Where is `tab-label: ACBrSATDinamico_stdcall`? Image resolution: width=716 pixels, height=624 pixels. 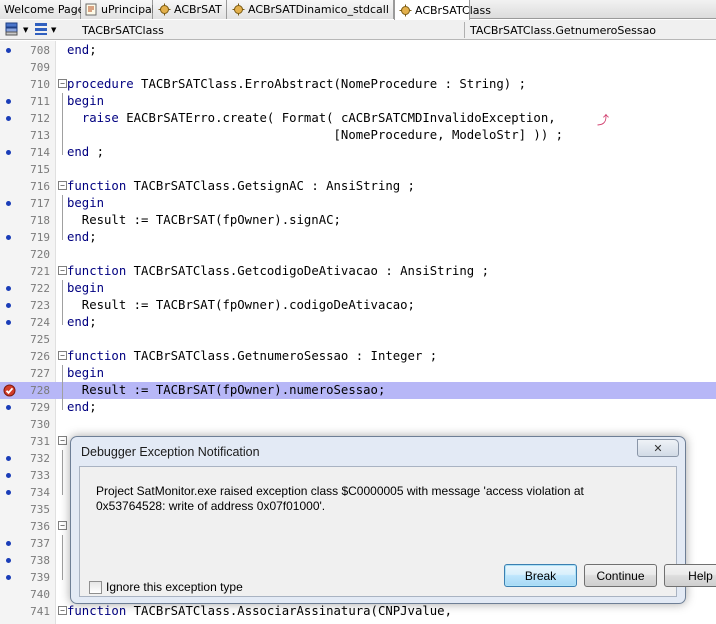
tab-label: ACBrSATDinamico_stdcall is located at coordinates (318, 9).